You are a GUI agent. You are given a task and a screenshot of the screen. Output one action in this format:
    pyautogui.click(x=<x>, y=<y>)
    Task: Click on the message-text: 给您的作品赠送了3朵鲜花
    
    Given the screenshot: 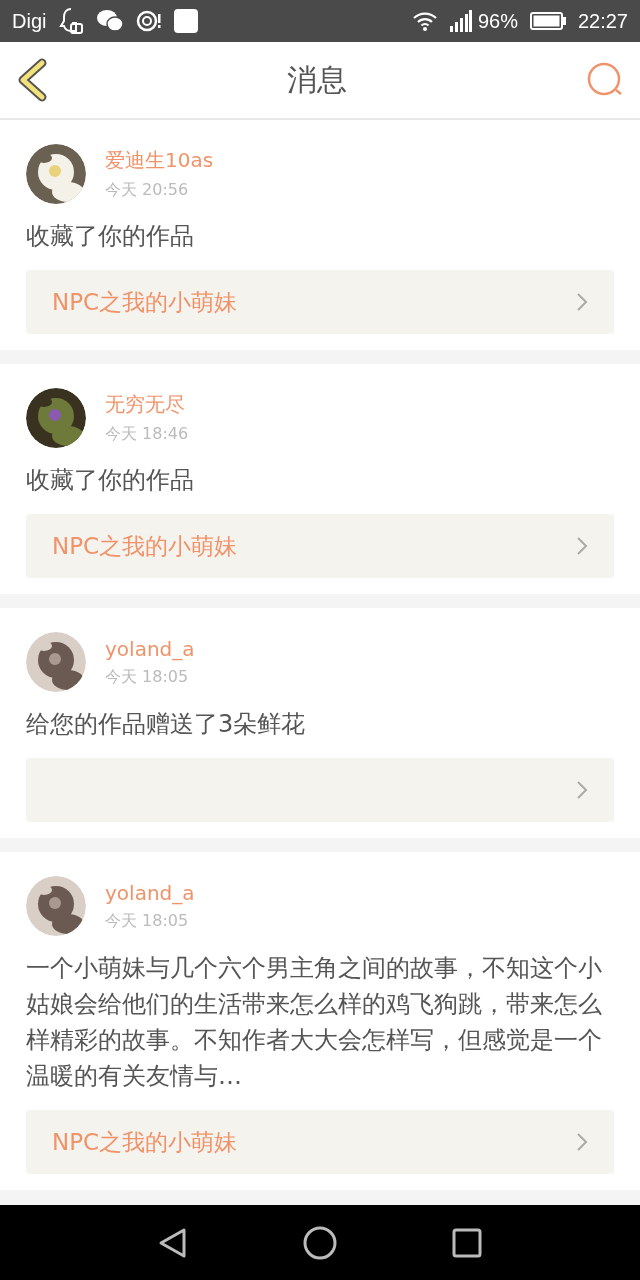 What is the action you would take?
    pyautogui.click(x=166, y=724)
    